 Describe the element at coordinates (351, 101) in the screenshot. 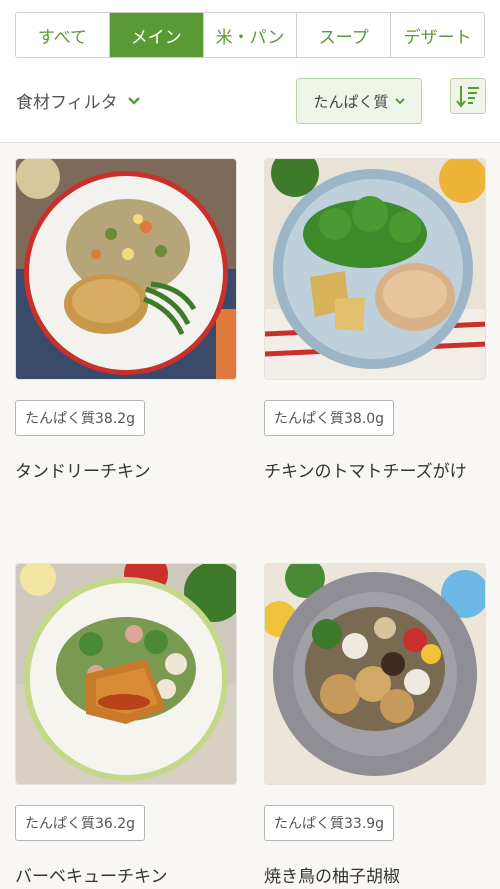

I see `sort-select-value: たんぱく質` at that location.